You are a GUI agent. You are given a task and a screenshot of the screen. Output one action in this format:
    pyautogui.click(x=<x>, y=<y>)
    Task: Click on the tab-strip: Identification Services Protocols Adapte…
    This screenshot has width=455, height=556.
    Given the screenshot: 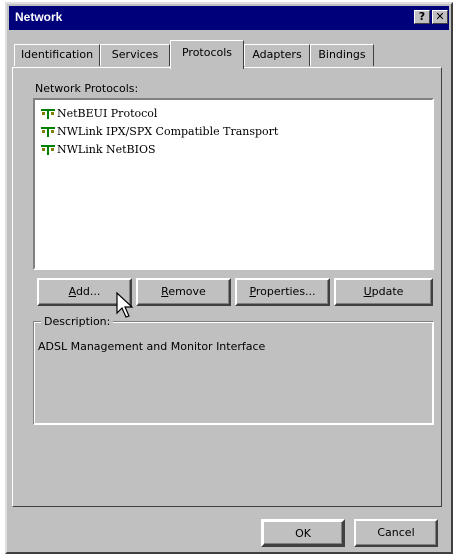 What is the action you would take?
    pyautogui.click(x=229, y=54)
    